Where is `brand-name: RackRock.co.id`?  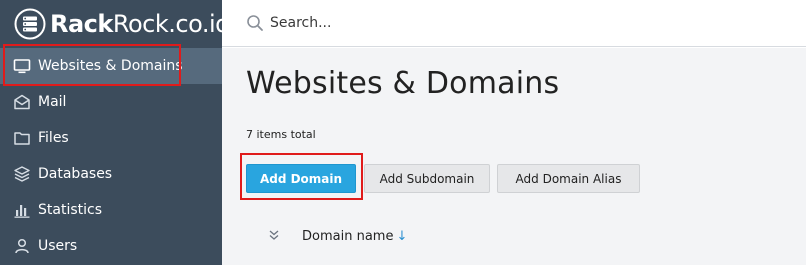 brand-name: RackRock.co.id is located at coordinates (140, 24).